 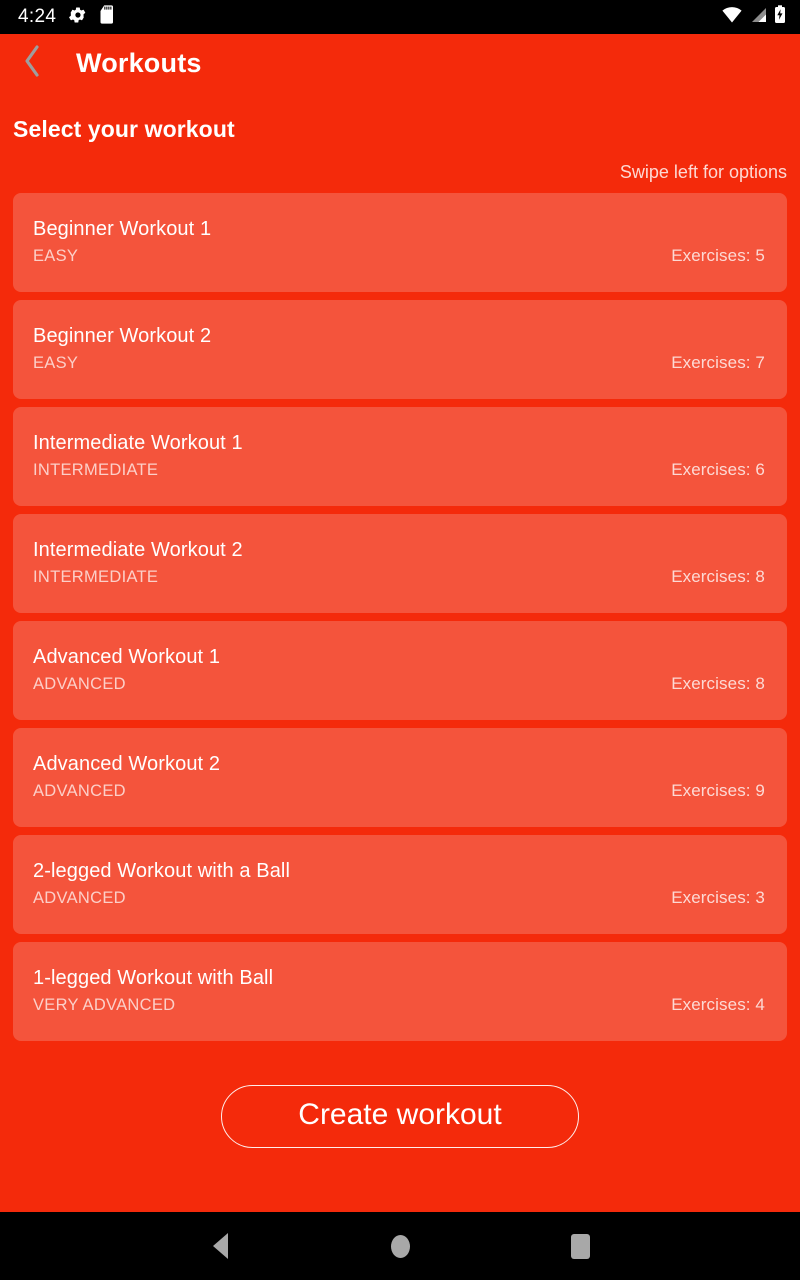 I want to click on back-nav-button, so click(x=220, y=1246).